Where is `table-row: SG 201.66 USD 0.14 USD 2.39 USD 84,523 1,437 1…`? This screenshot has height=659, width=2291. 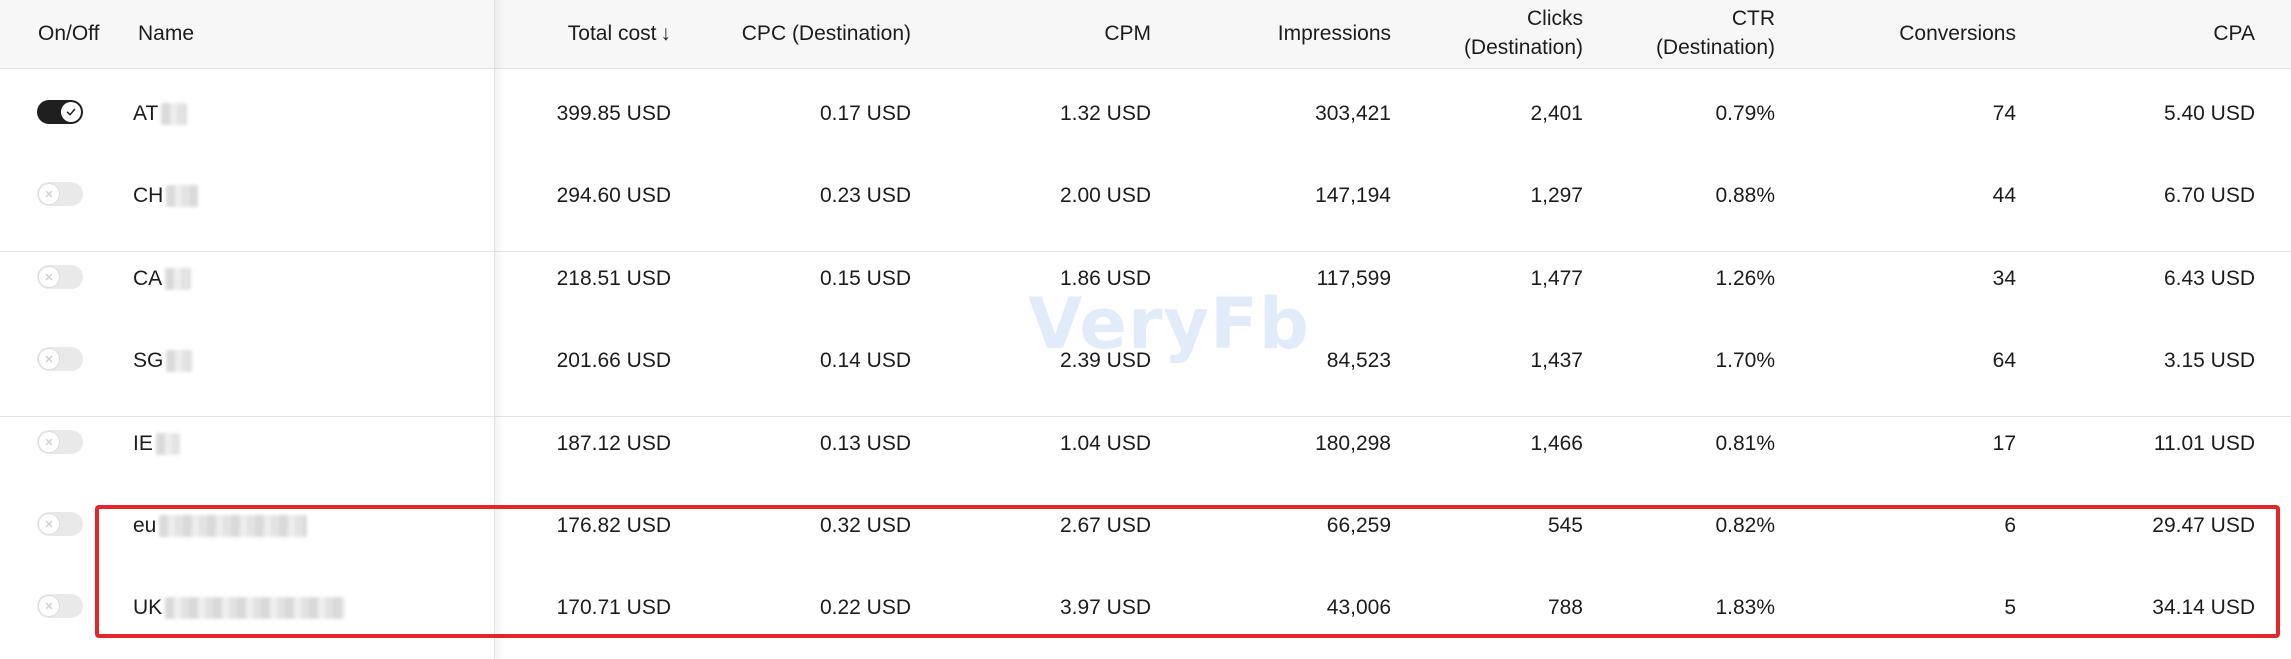
table-row: SG 201.66 USD 0.14 USD 2.39 USD 84,523 1,437 1… is located at coordinates (1145, 375).